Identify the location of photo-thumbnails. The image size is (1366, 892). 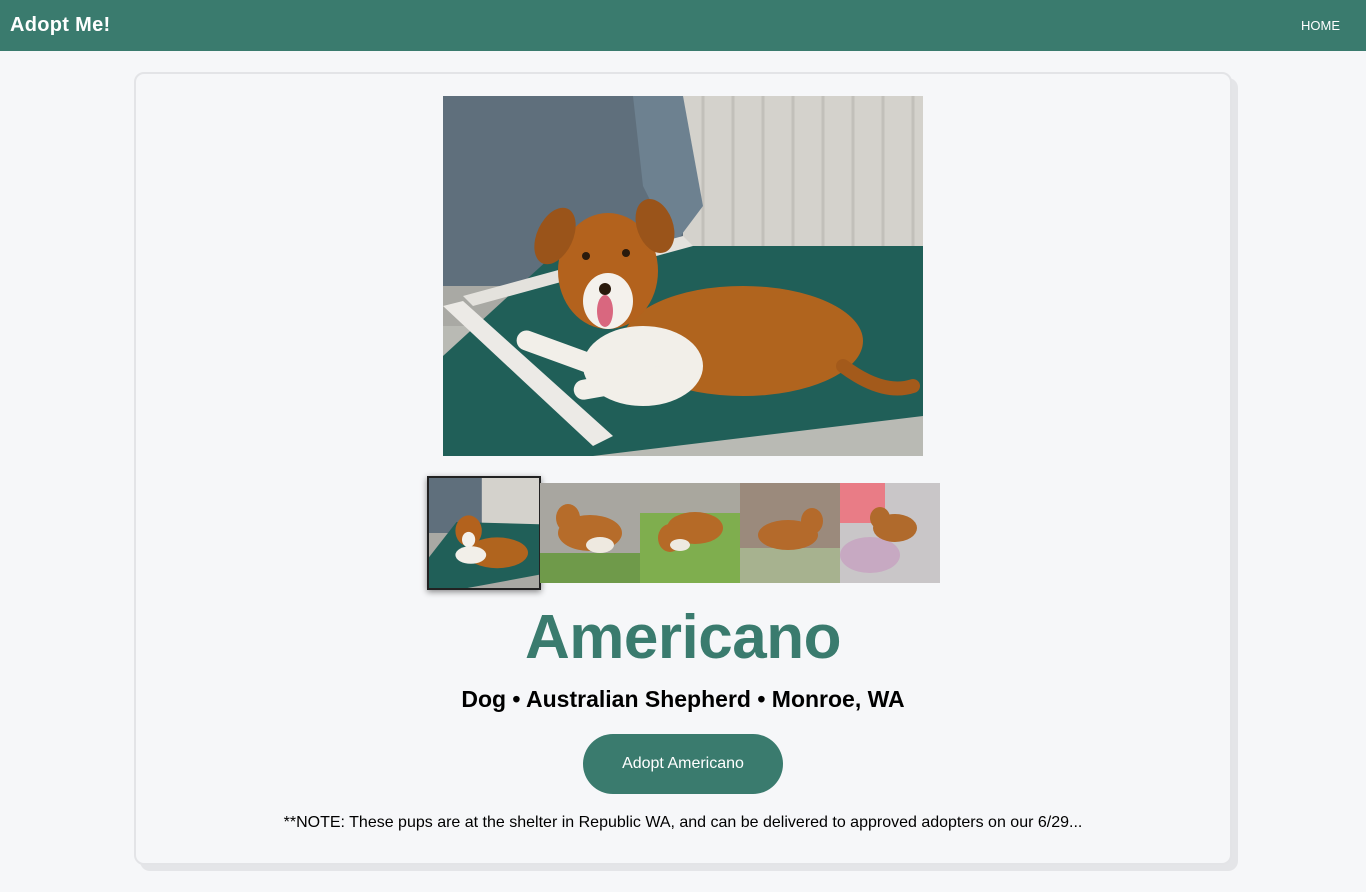
(684, 533).